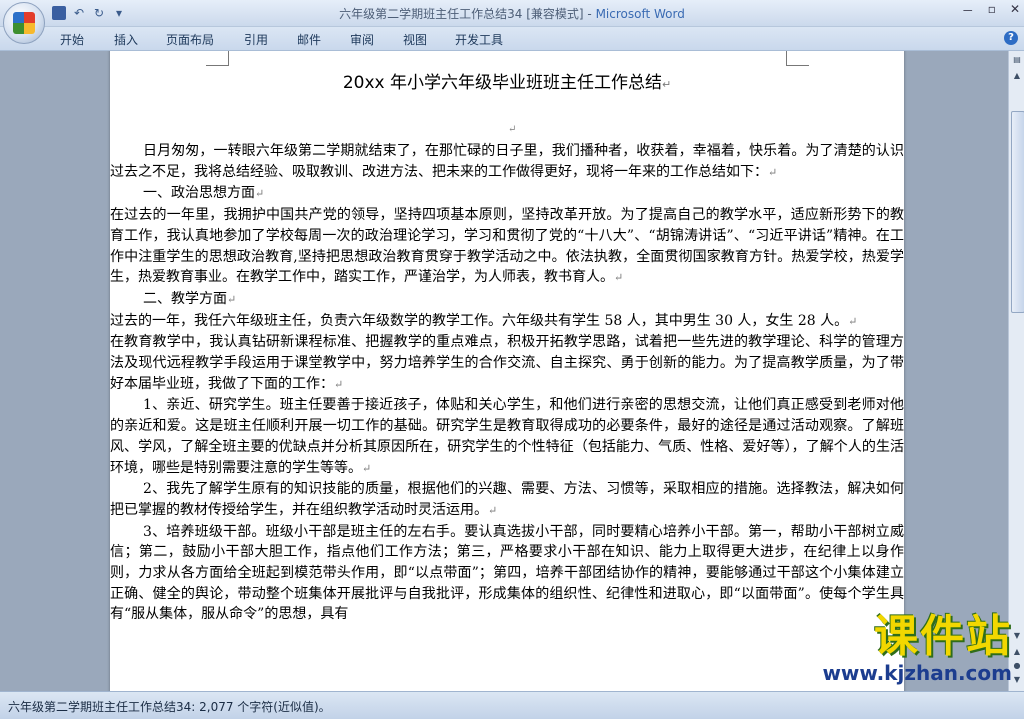  What do you see at coordinates (1017, 652) in the screenshot?
I see `previous-page-icon: ▲` at bounding box center [1017, 652].